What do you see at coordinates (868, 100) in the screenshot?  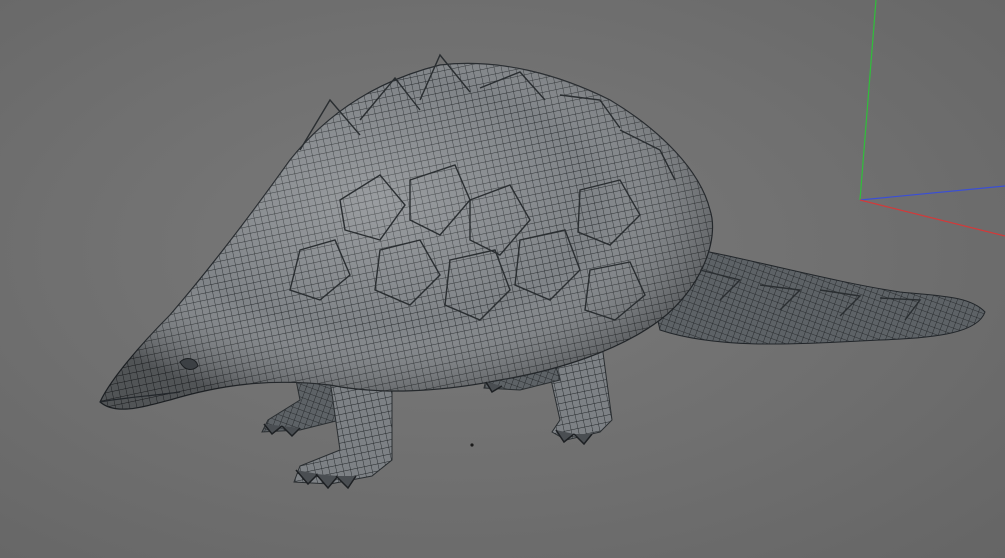 I see `y-axis-line` at bounding box center [868, 100].